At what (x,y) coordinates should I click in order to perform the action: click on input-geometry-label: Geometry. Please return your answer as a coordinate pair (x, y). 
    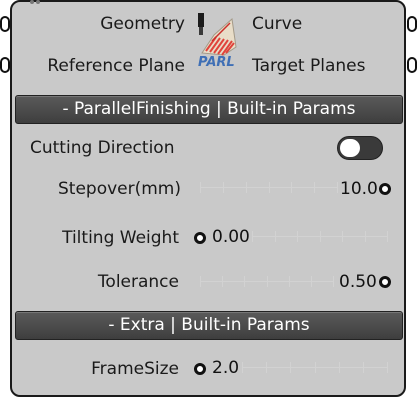
    Looking at the image, I should click on (142, 24).